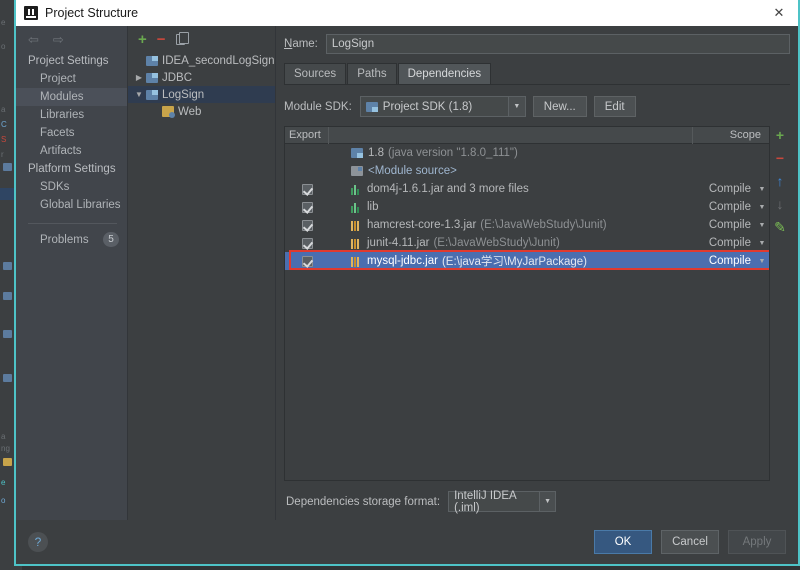 This screenshot has width=800, height=570. I want to click on intellij-idea-icon, so click(31, 13).